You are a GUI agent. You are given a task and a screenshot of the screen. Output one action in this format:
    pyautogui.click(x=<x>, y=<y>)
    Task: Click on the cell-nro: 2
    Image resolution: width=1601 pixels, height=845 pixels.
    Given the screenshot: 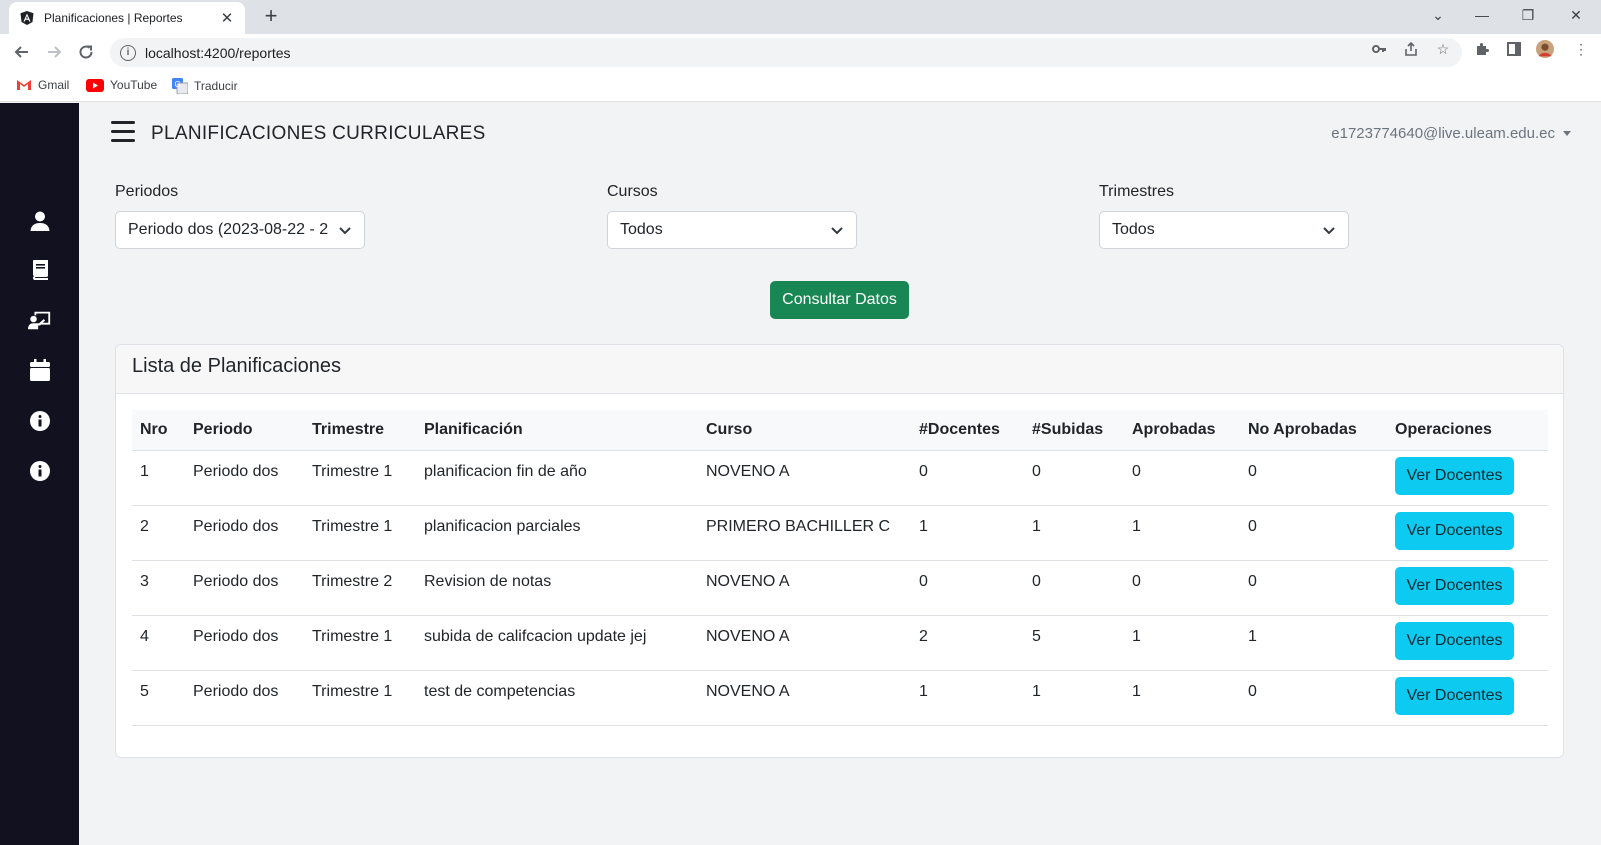 What is the action you would take?
    pyautogui.click(x=158, y=533)
    